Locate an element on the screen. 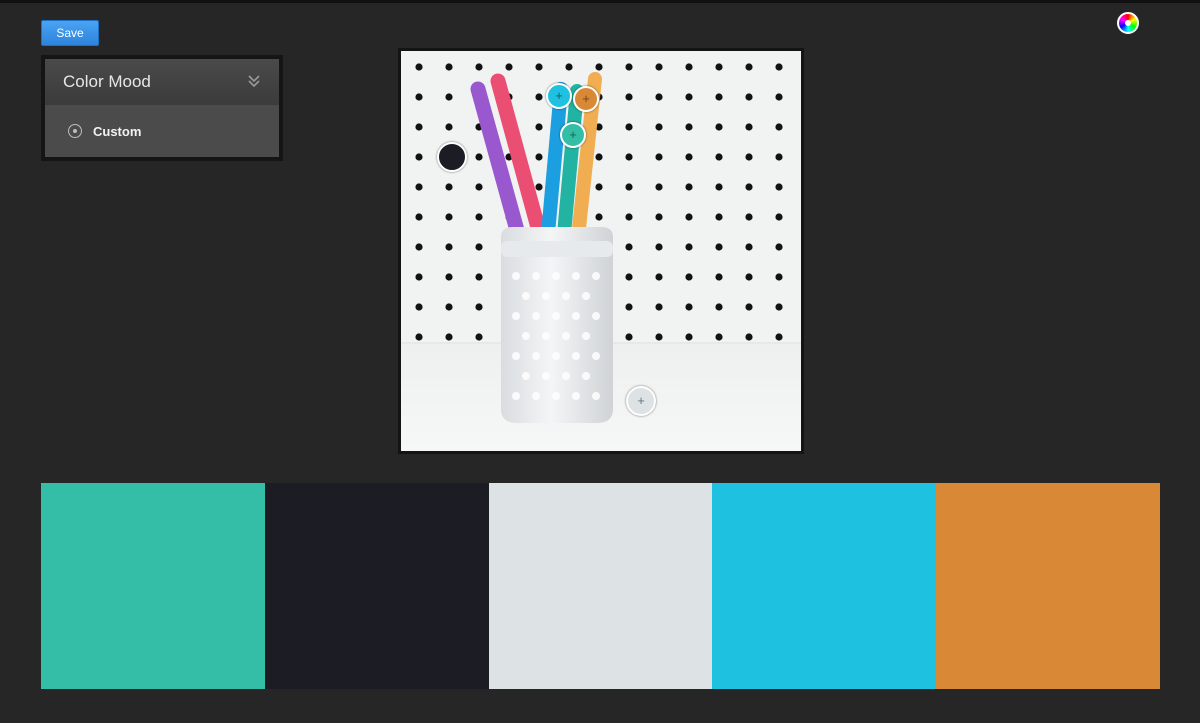 The image size is (1200, 723). color-wheel-icon is located at coordinates (1128, 23).